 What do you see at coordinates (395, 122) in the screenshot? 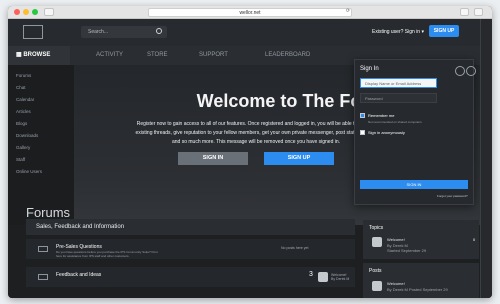
I see `remember-me-note: Not recommended on shared computers` at bounding box center [395, 122].